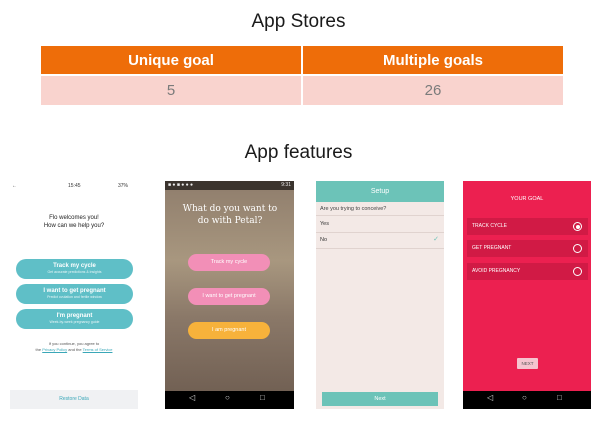 This screenshot has height=422, width=597. Describe the element at coordinates (527, 363) in the screenshot. I see `next-button: NEXT` at that location.